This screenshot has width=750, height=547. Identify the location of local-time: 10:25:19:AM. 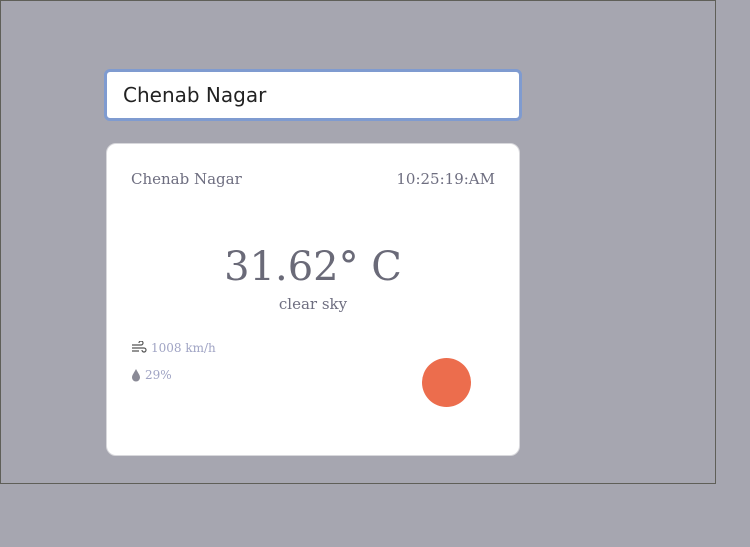
(445, 179).